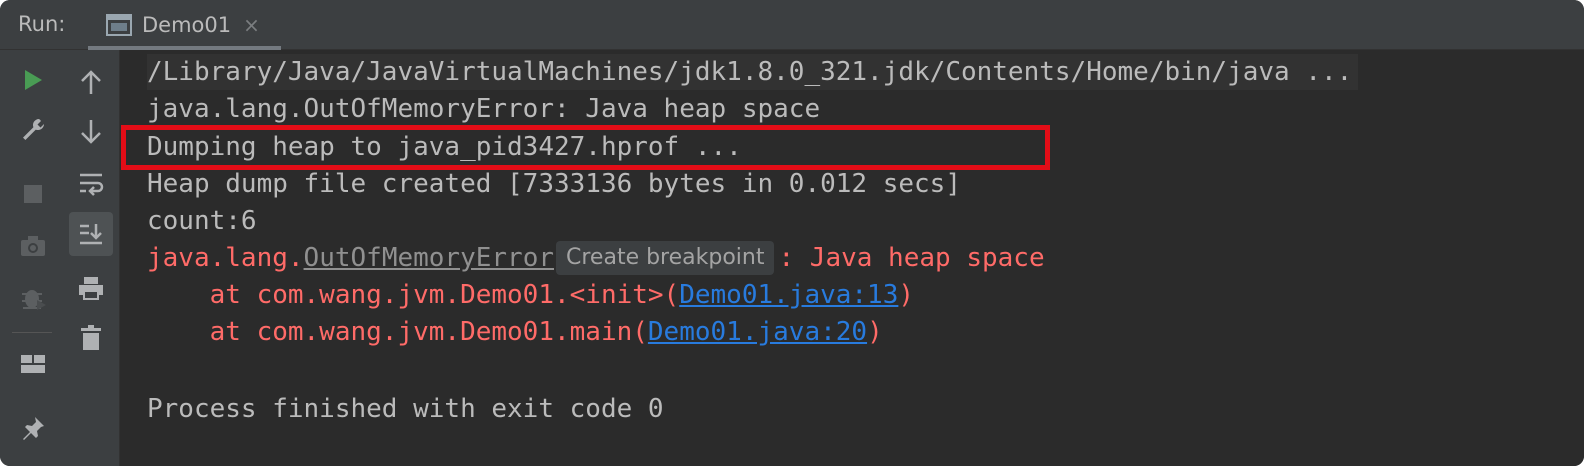 The height and width of the screenshot is (466, 1584). Describe the element at coordinates (91, 184) in the screenshot. I see `soft-wrap-icon` at that location.